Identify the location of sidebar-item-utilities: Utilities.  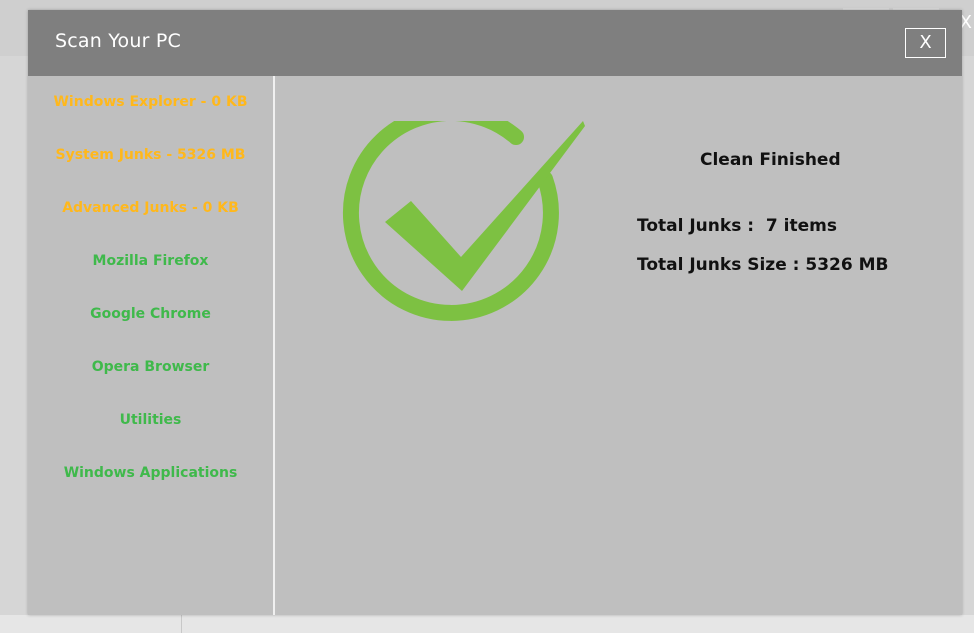
(150, 420).